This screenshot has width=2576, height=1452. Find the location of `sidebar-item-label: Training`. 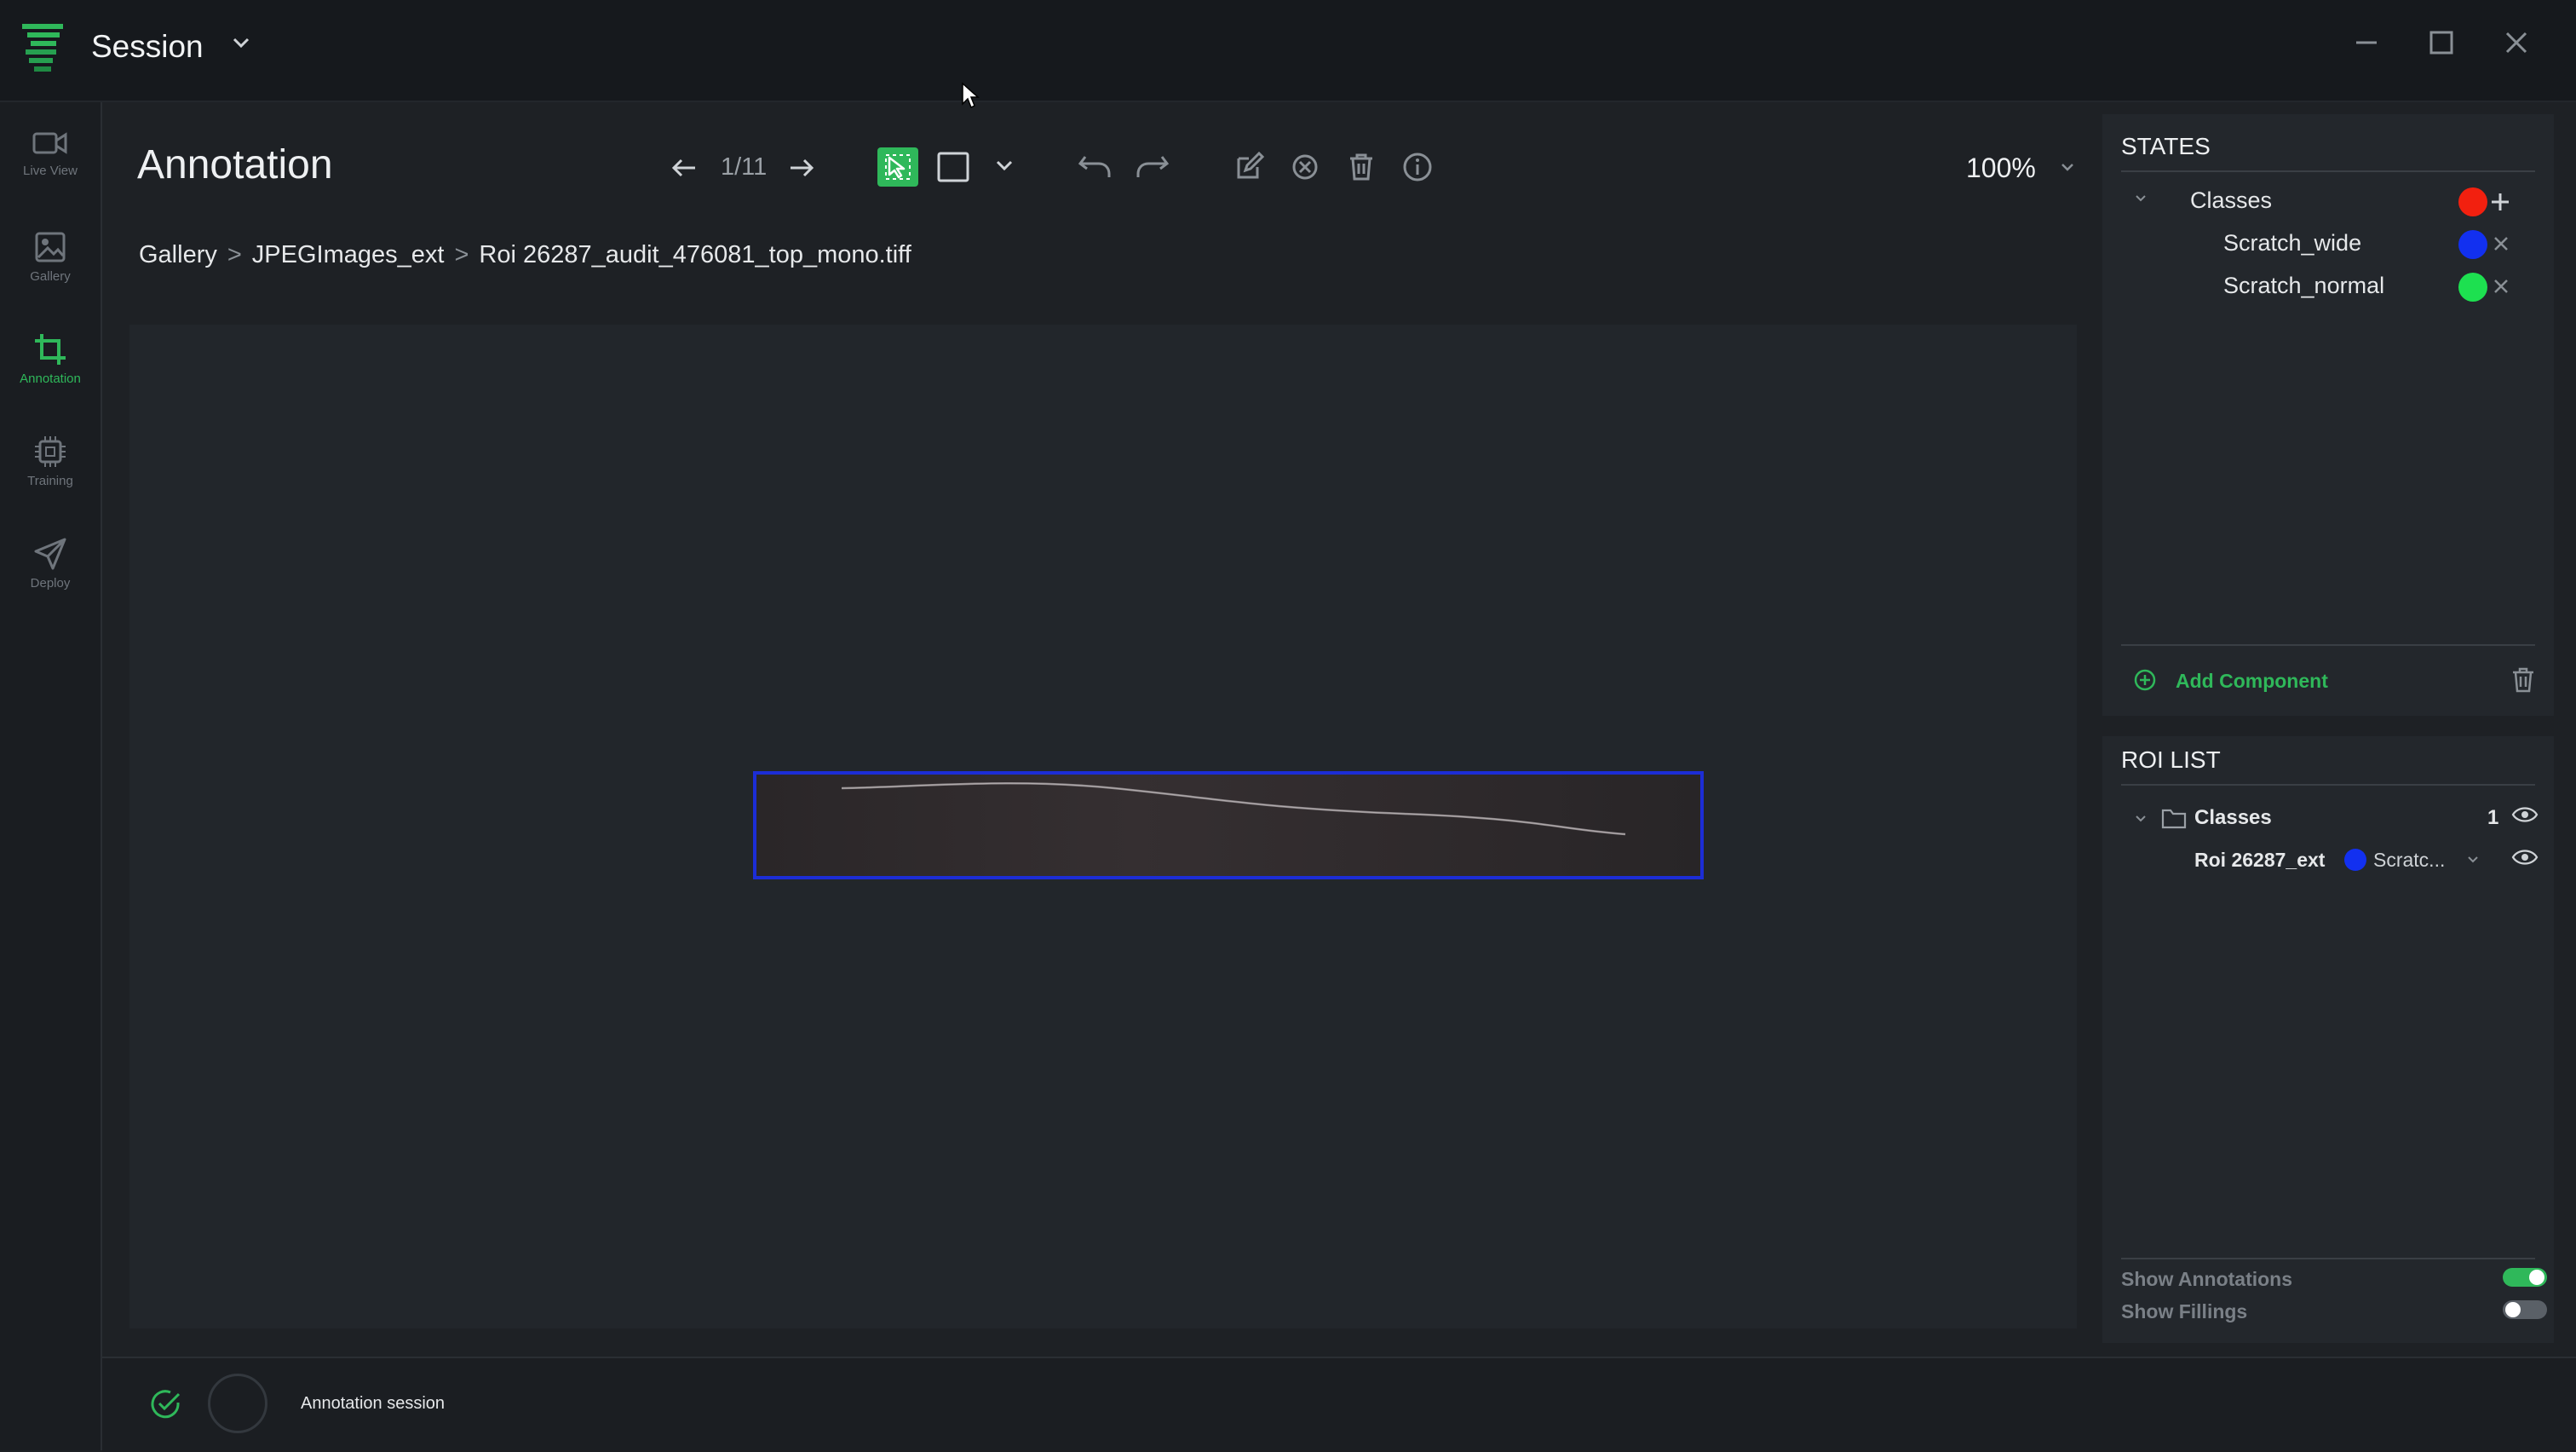

sidebar-item-label: Training is located at coordinates (50, 481).